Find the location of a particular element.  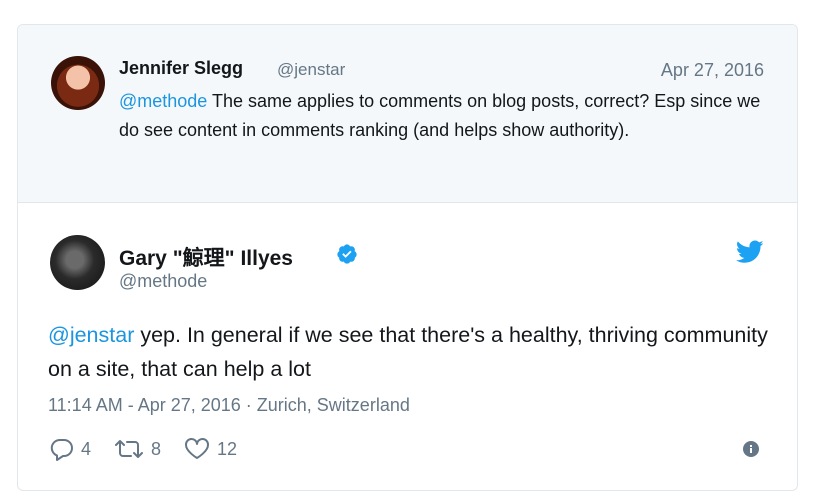

retweet-button: 8 is located at coordinates (137, 449).